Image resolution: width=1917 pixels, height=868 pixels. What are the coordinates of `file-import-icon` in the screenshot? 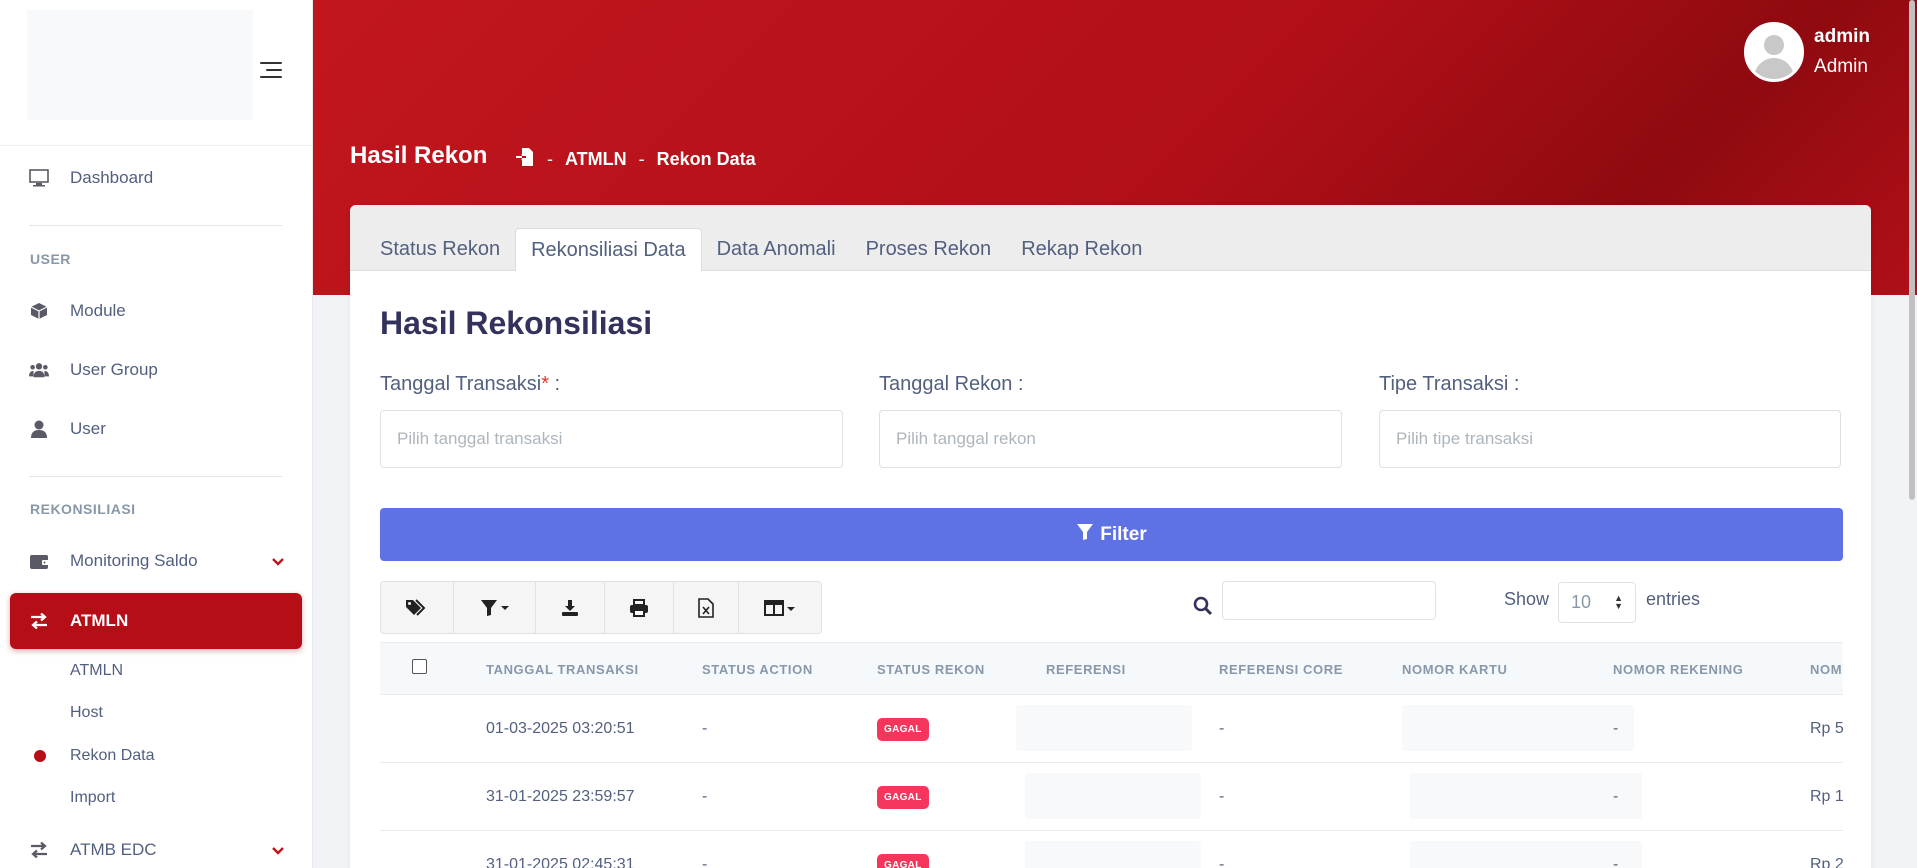 It's located at (525, 159).